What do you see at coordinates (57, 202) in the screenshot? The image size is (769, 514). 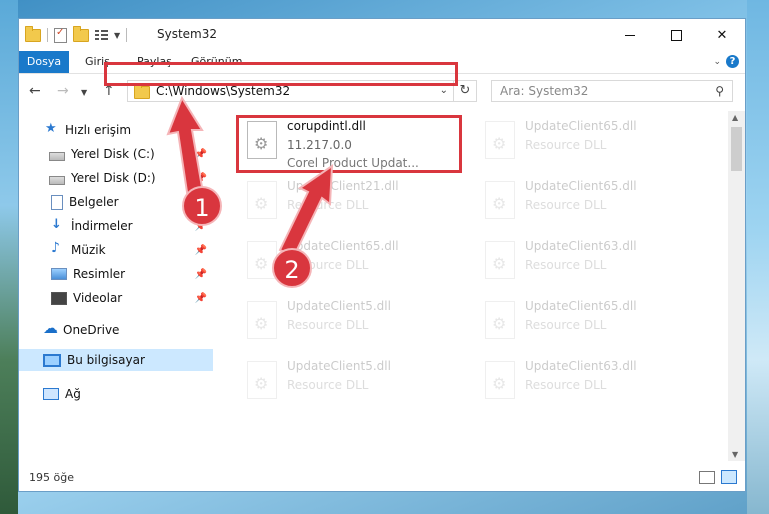 I see `document-icon` at bounding box center [57, 202].